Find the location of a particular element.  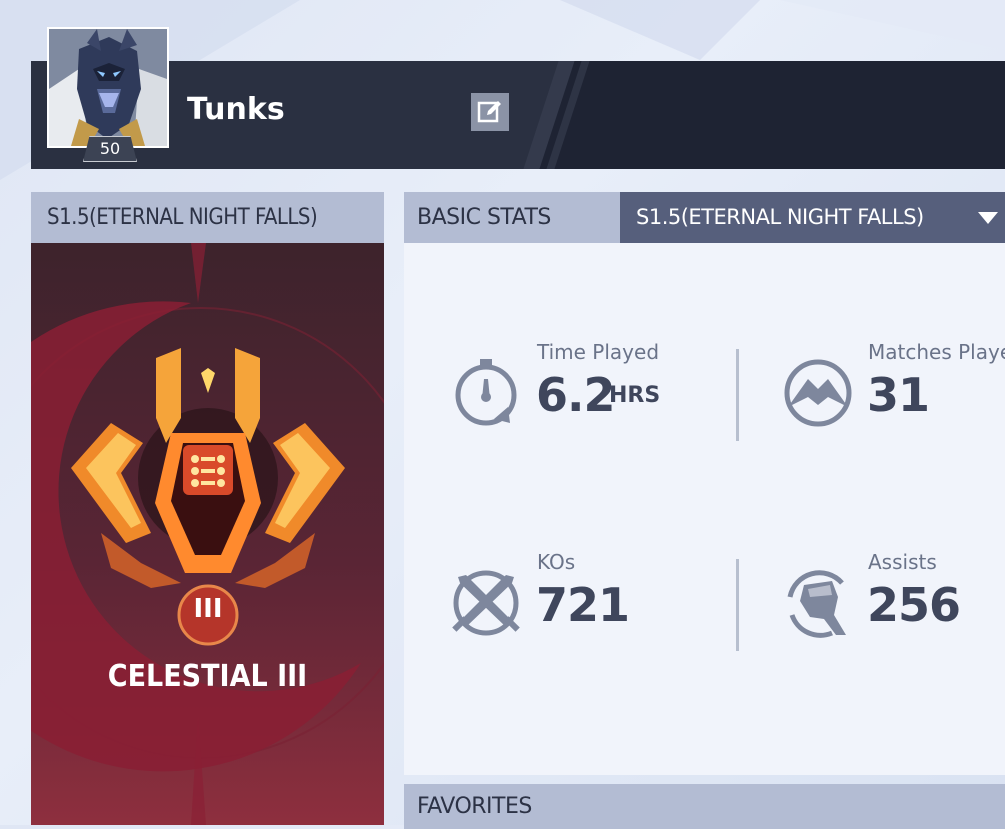

edit-icon is located at coordinates (489, 112).